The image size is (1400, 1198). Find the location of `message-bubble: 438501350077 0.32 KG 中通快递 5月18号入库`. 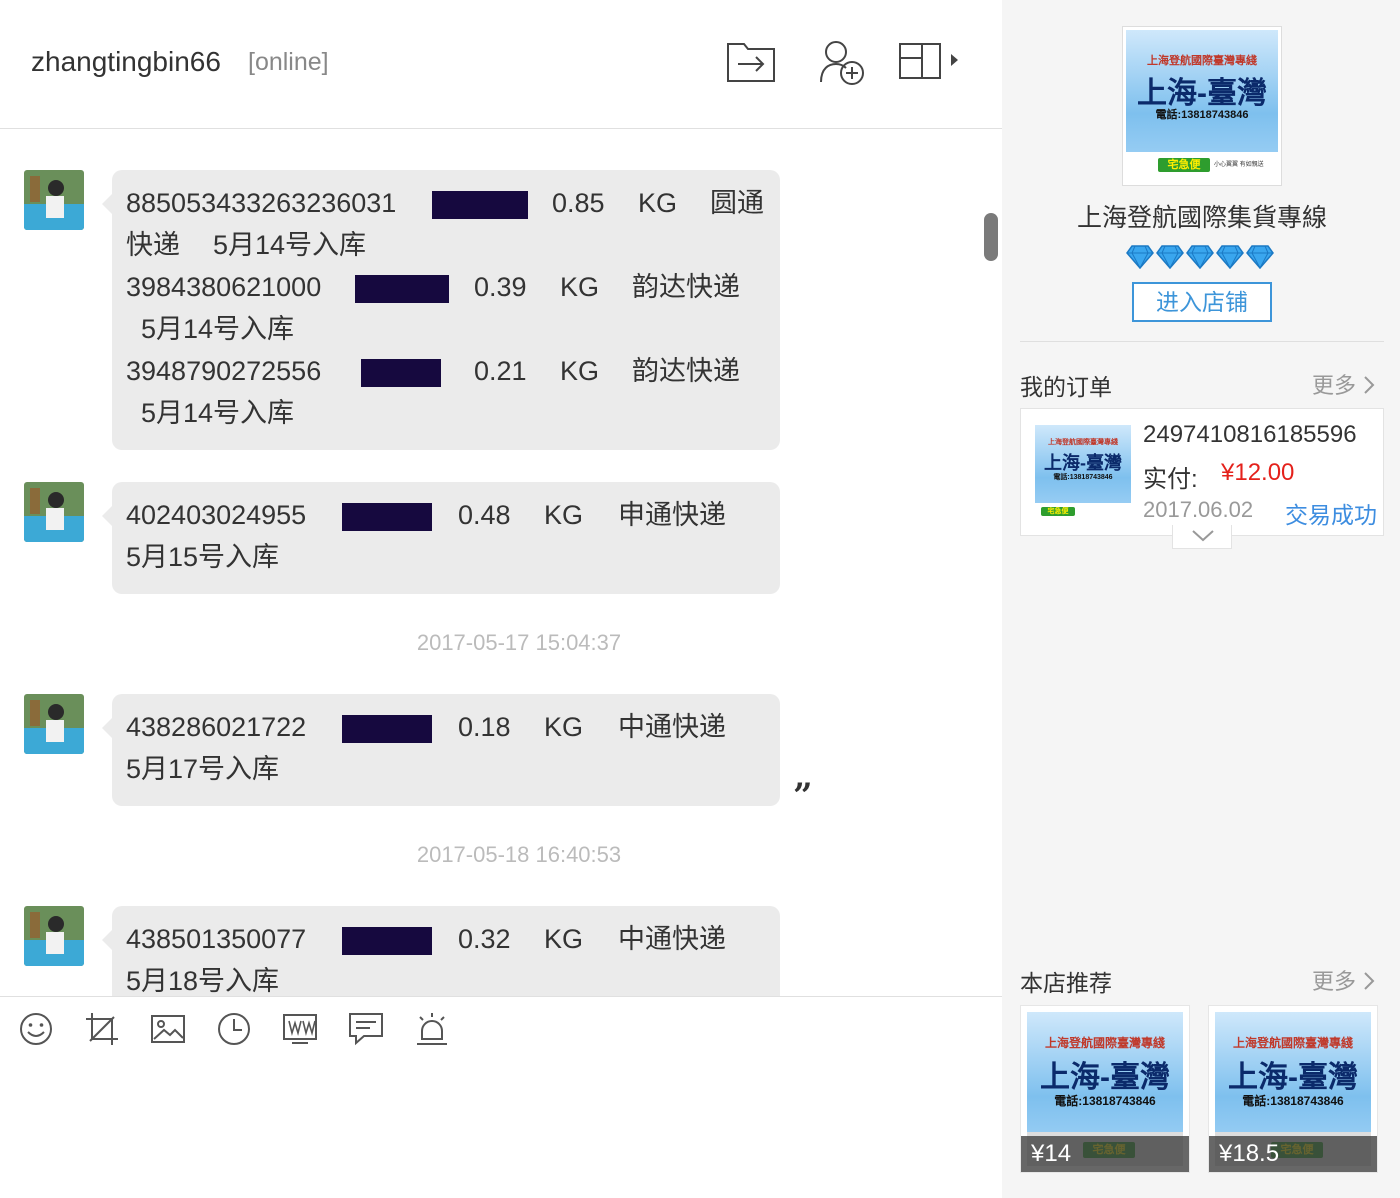

message-bubble: 438501350077 0.32 KG 中通快递 5月18号入库 is located at coordinates (441, 951).